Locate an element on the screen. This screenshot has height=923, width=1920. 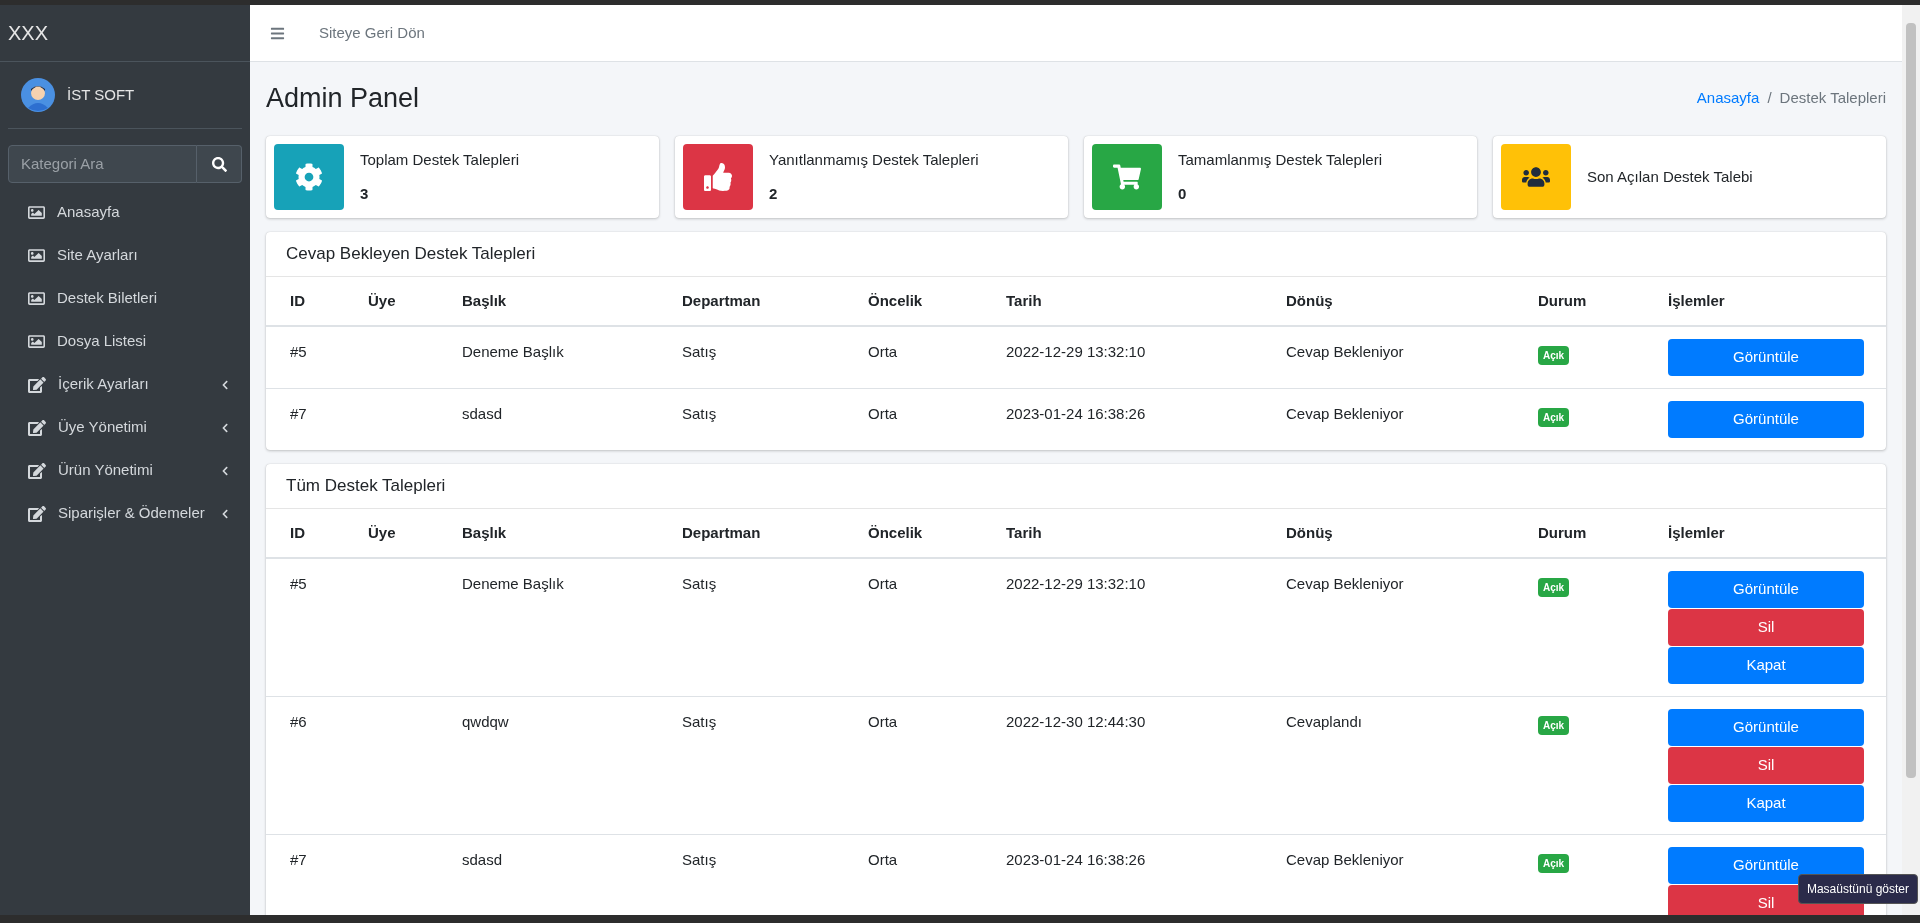
sidebar-item: Dosya Listesi is located at coordinates (125, 341).